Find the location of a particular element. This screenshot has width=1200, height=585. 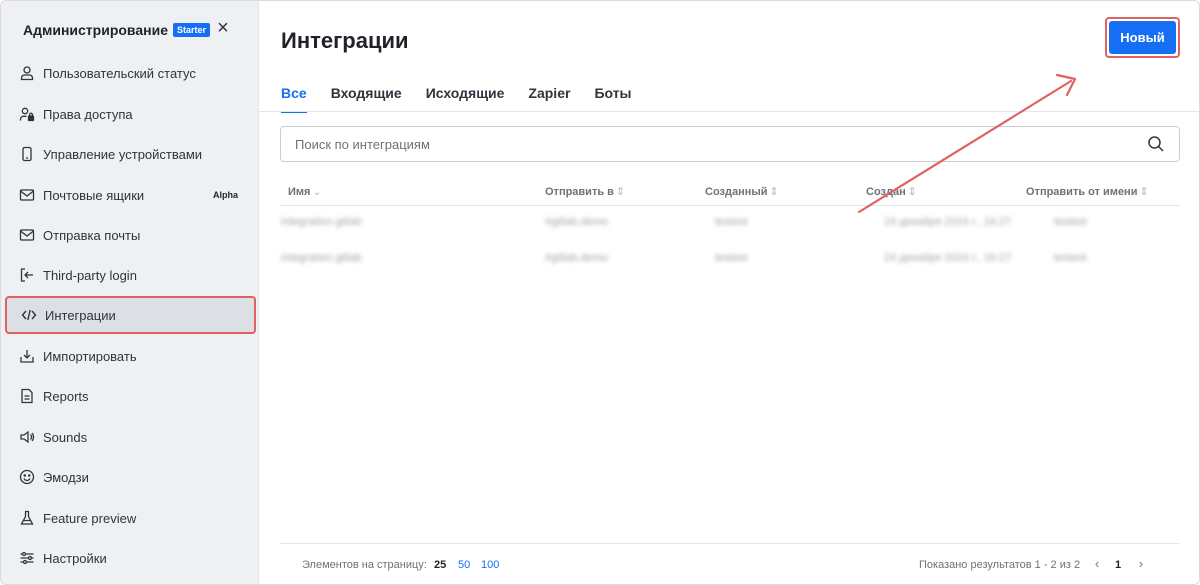

user-icon is located at coordinates (27, 73).